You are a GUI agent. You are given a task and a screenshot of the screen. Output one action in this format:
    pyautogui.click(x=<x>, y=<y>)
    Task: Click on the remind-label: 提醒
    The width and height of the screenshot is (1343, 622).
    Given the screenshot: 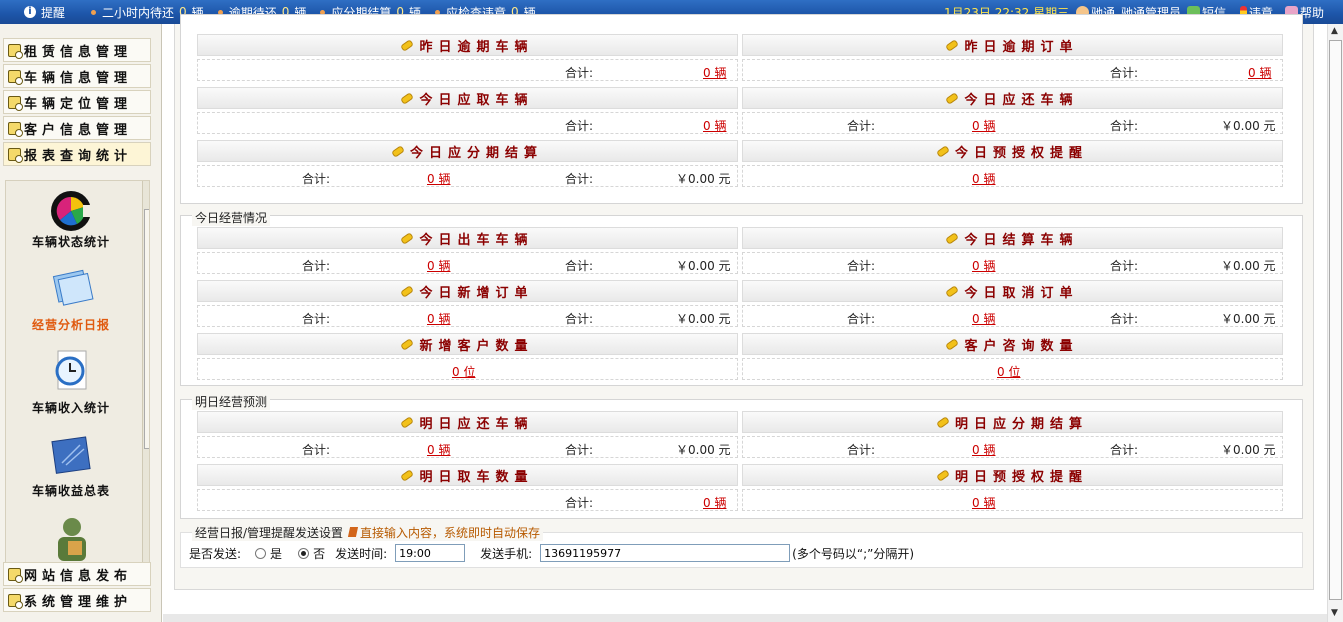 What is the action you would take?
    pyautogui.click(x=53, y=12)
    